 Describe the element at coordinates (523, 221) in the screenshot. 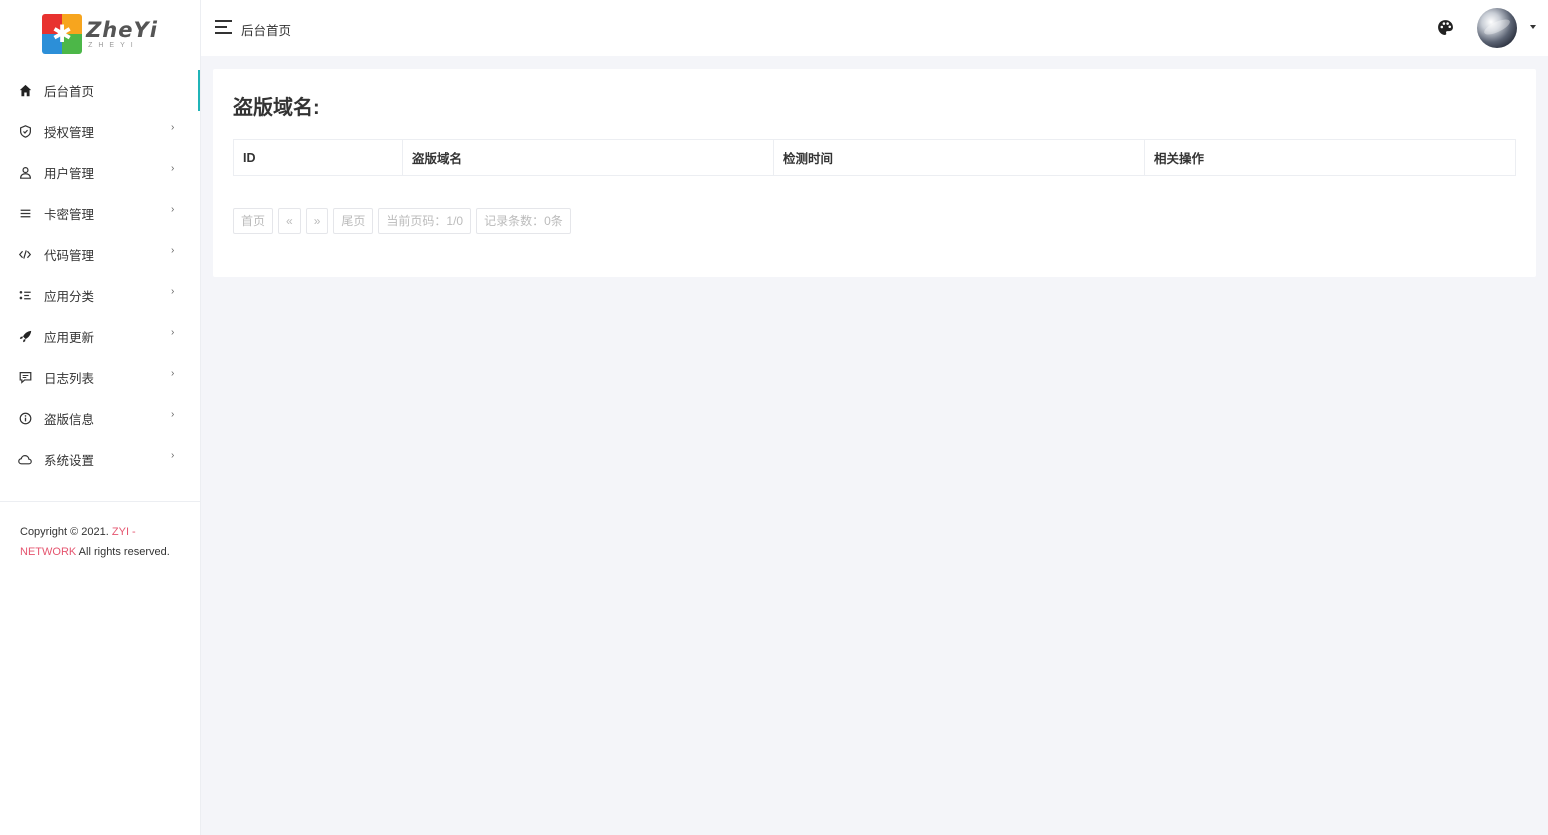

I see `record-count: 记录条数：0条` at that location.